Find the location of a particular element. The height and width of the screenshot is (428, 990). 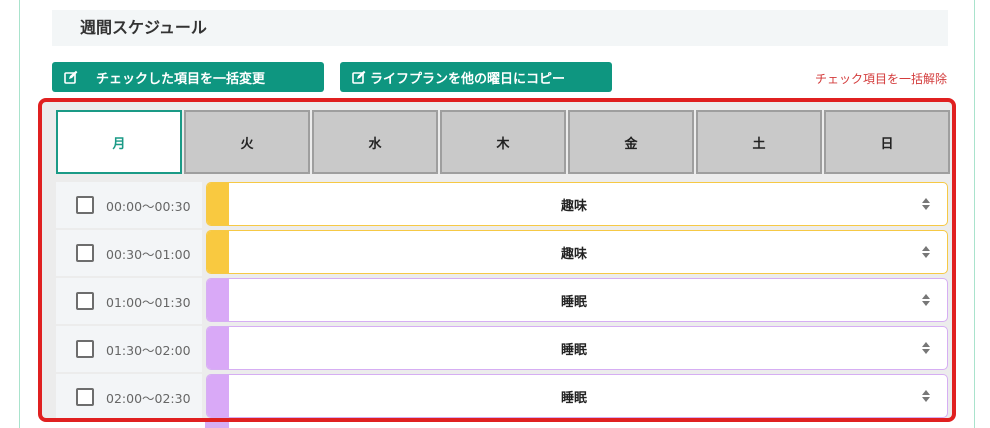

bulk-change-label: チェックした項目を一括変更 is located at coordinates (181, 79).